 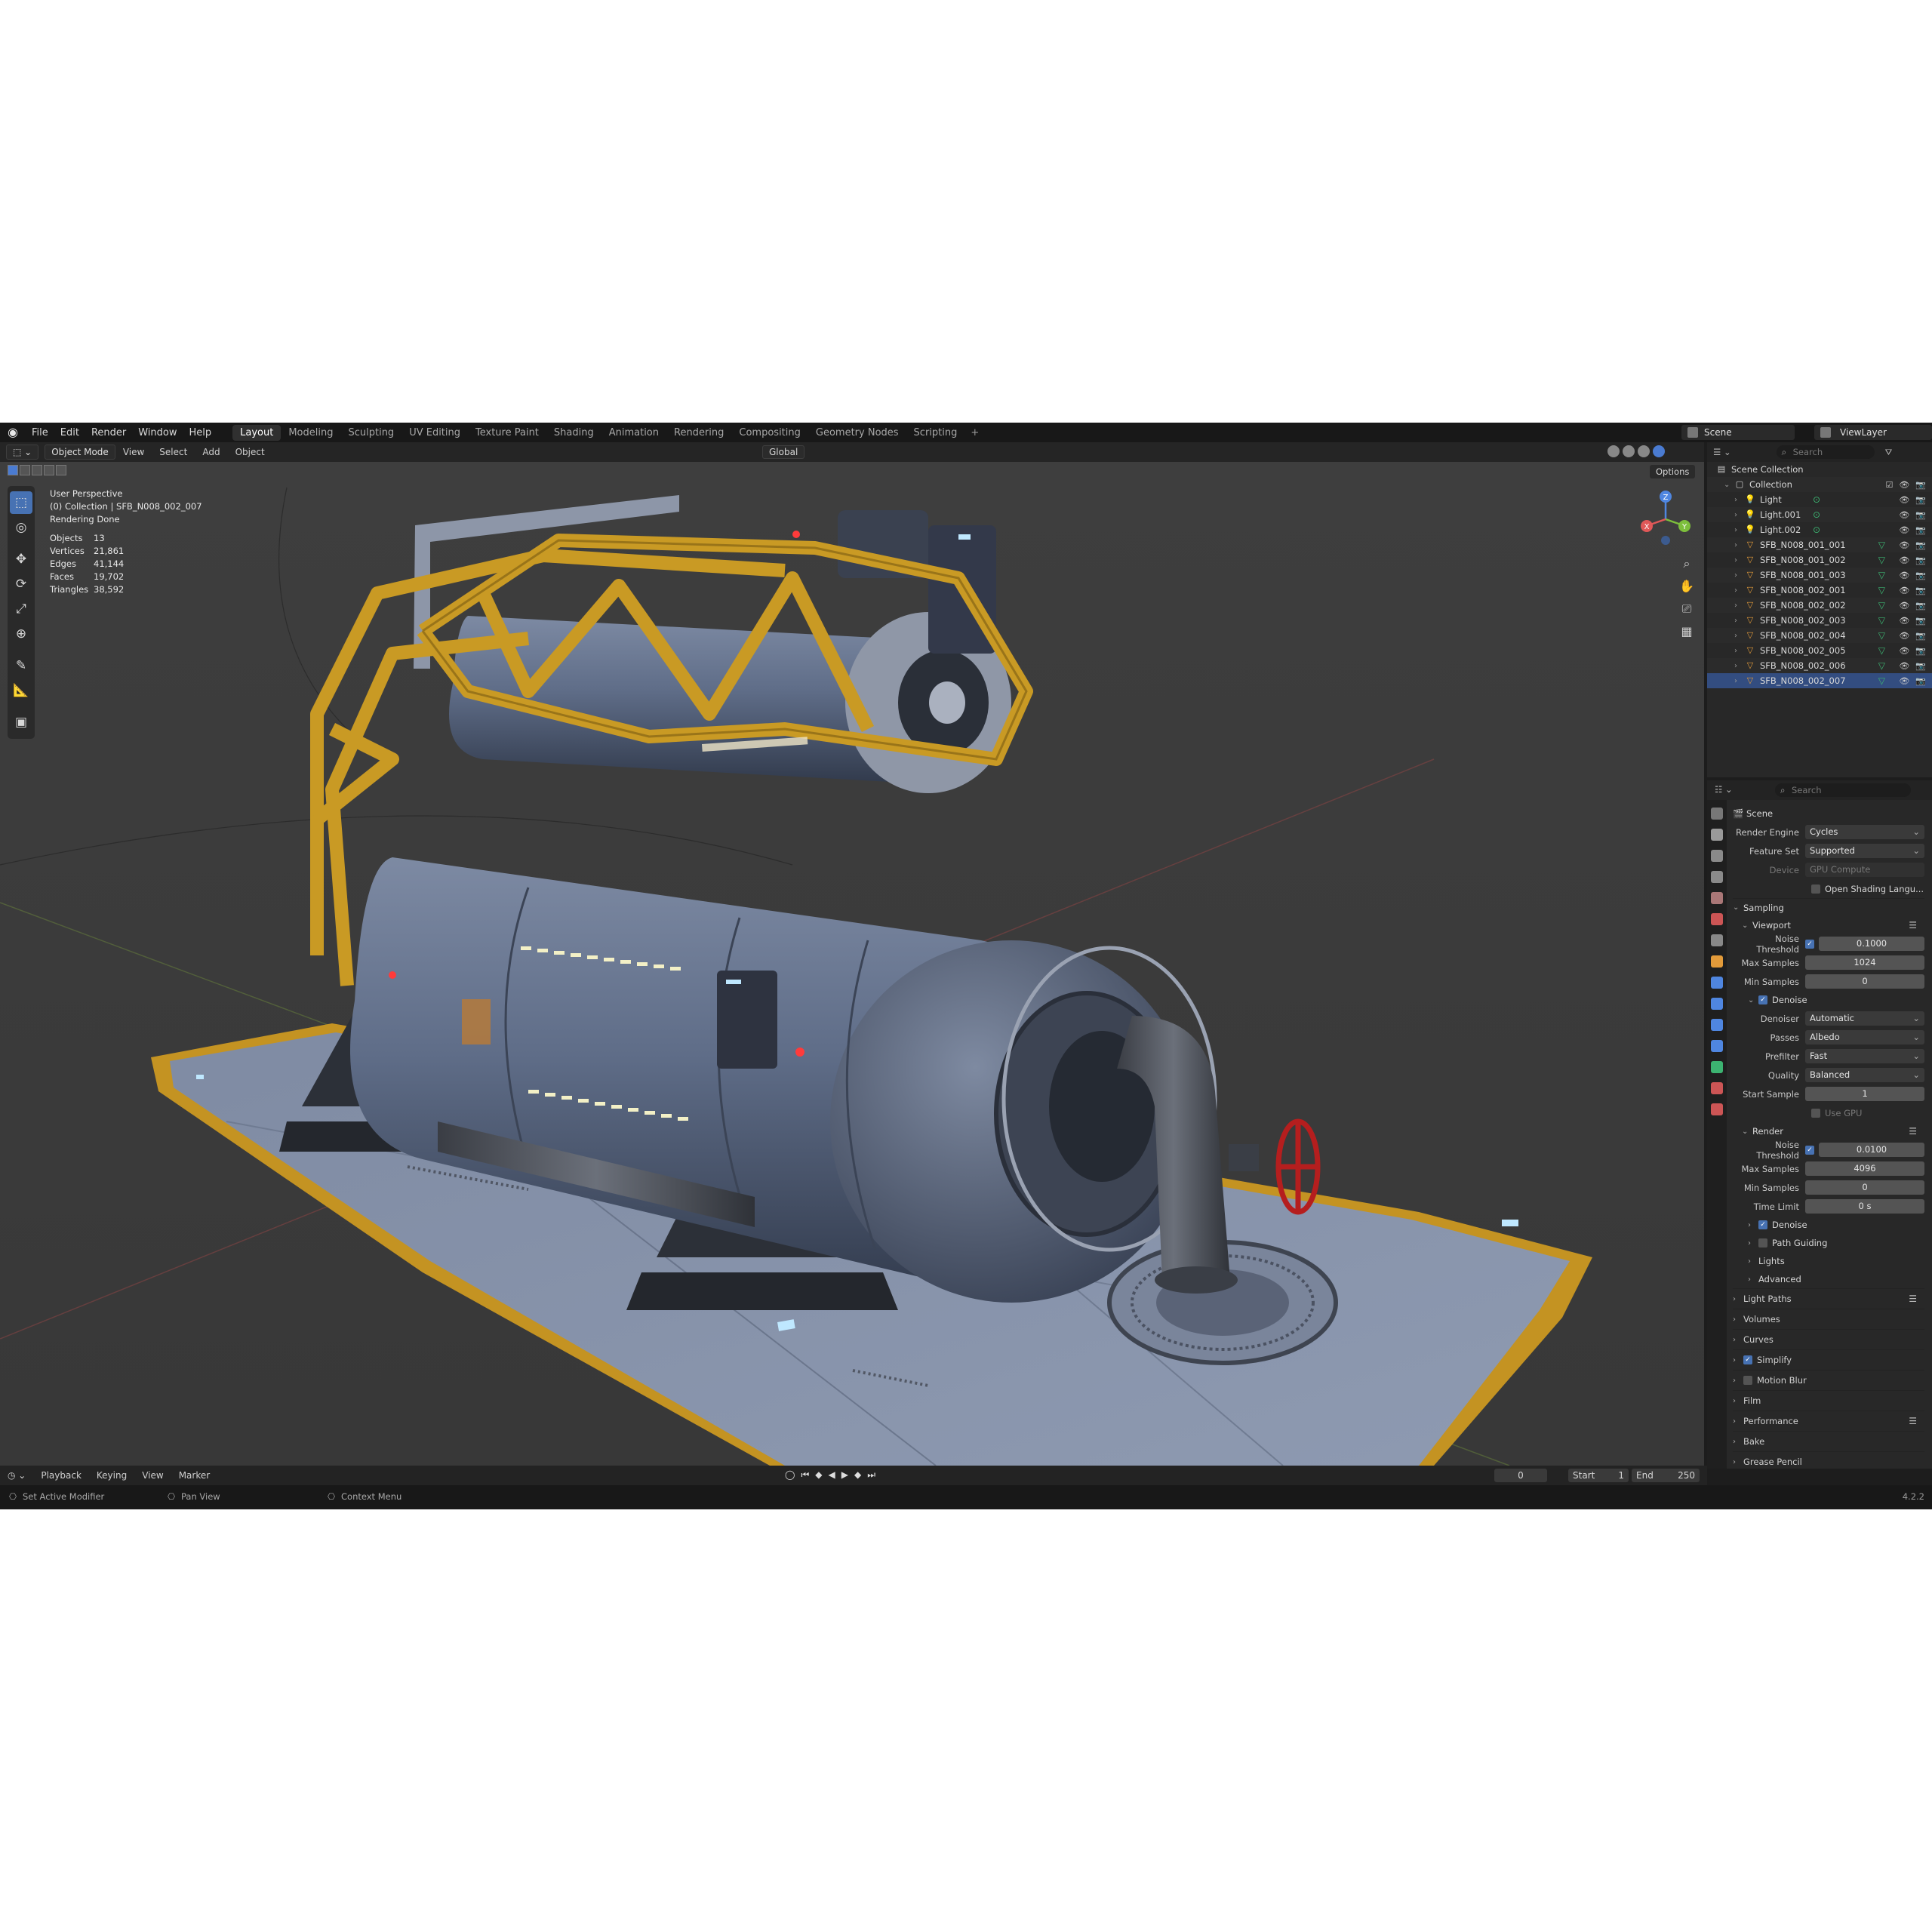 What do you see at coordinates (1666, 1475) in the screenshot?
I see `end-frame-field: End 250` at bounding box center [1666, 1475].